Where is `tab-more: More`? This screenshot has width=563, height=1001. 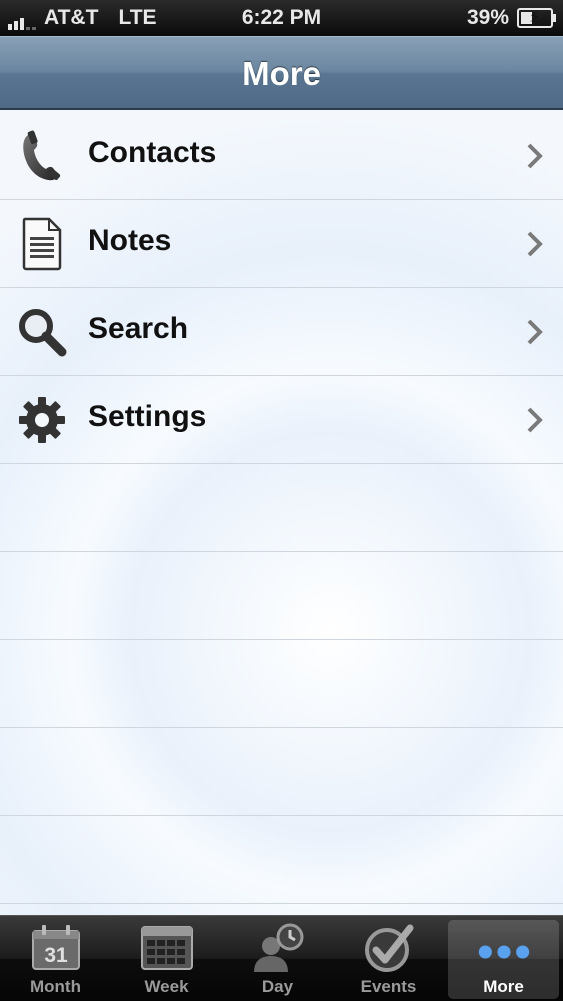 tab-more: More is located at coordinates (503, 959).